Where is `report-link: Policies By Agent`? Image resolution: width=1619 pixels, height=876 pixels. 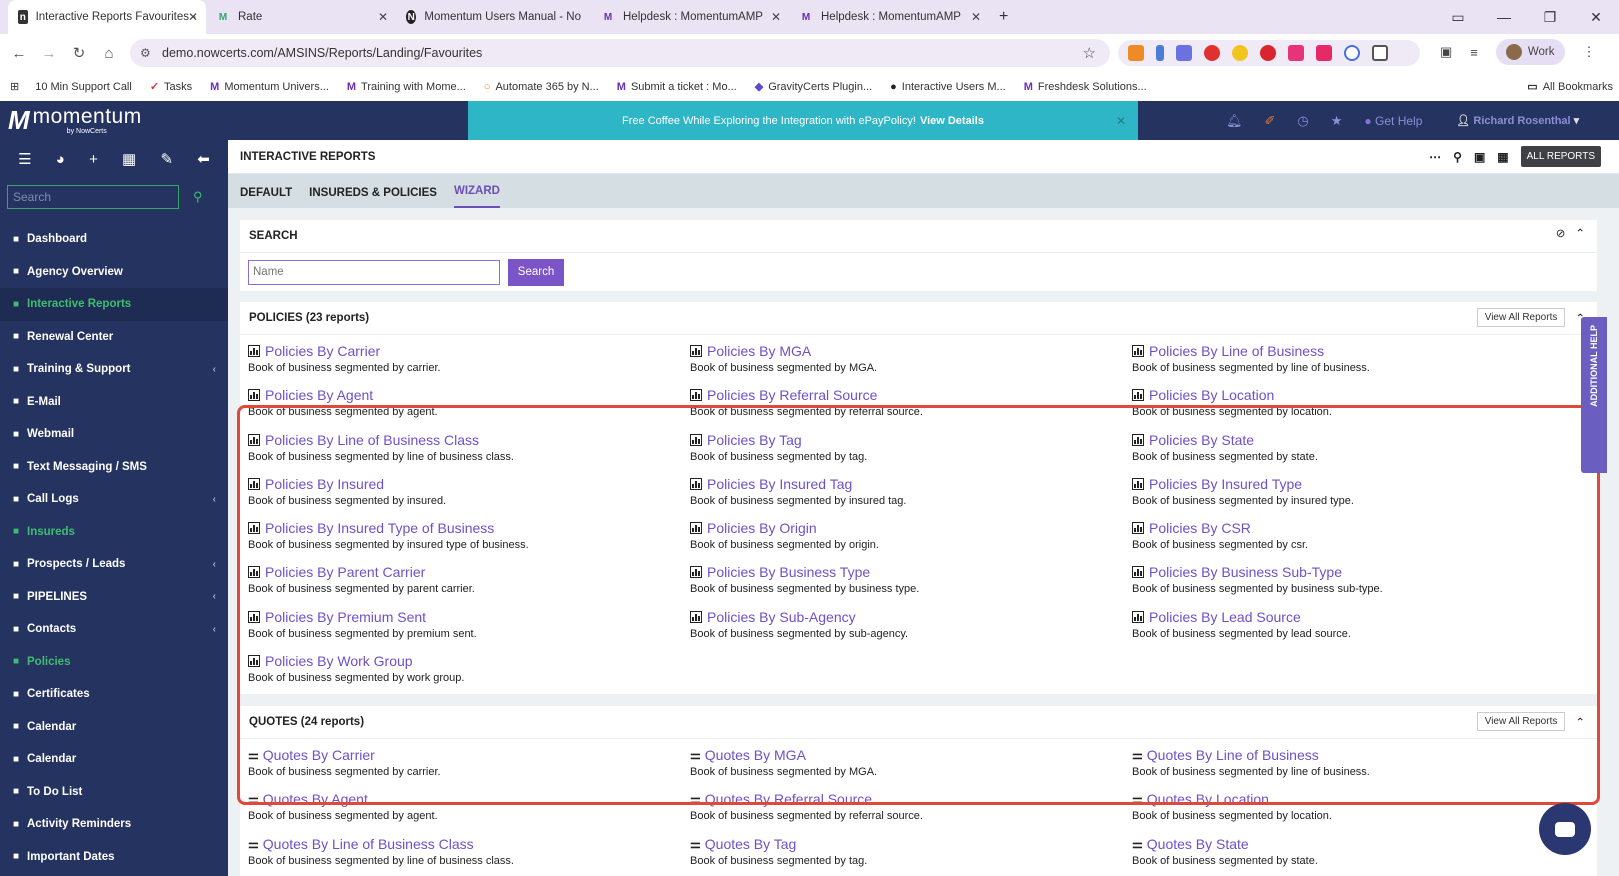
report-link: Policies By Agent is located at coordinates (469, 395).